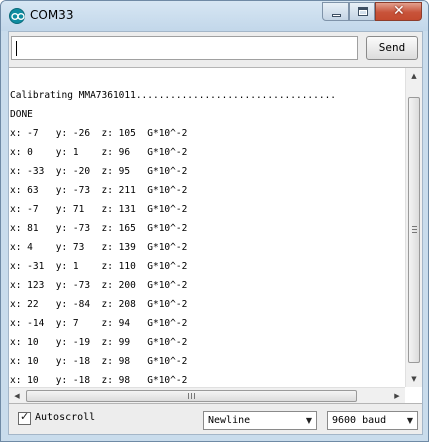 This screenshot has height=442, width=429. What do you see at coordinates (99, 285) in the screenshot?
I see `log-line-text: x: 123 y: -73 z: 200 G*10^-2` at bounding box center [99, 285].